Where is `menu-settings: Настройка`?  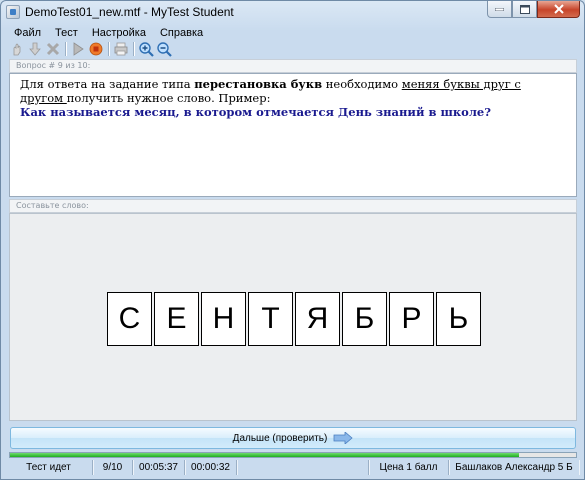 menu-settings: Настройка is located at coordinates (119, 33).